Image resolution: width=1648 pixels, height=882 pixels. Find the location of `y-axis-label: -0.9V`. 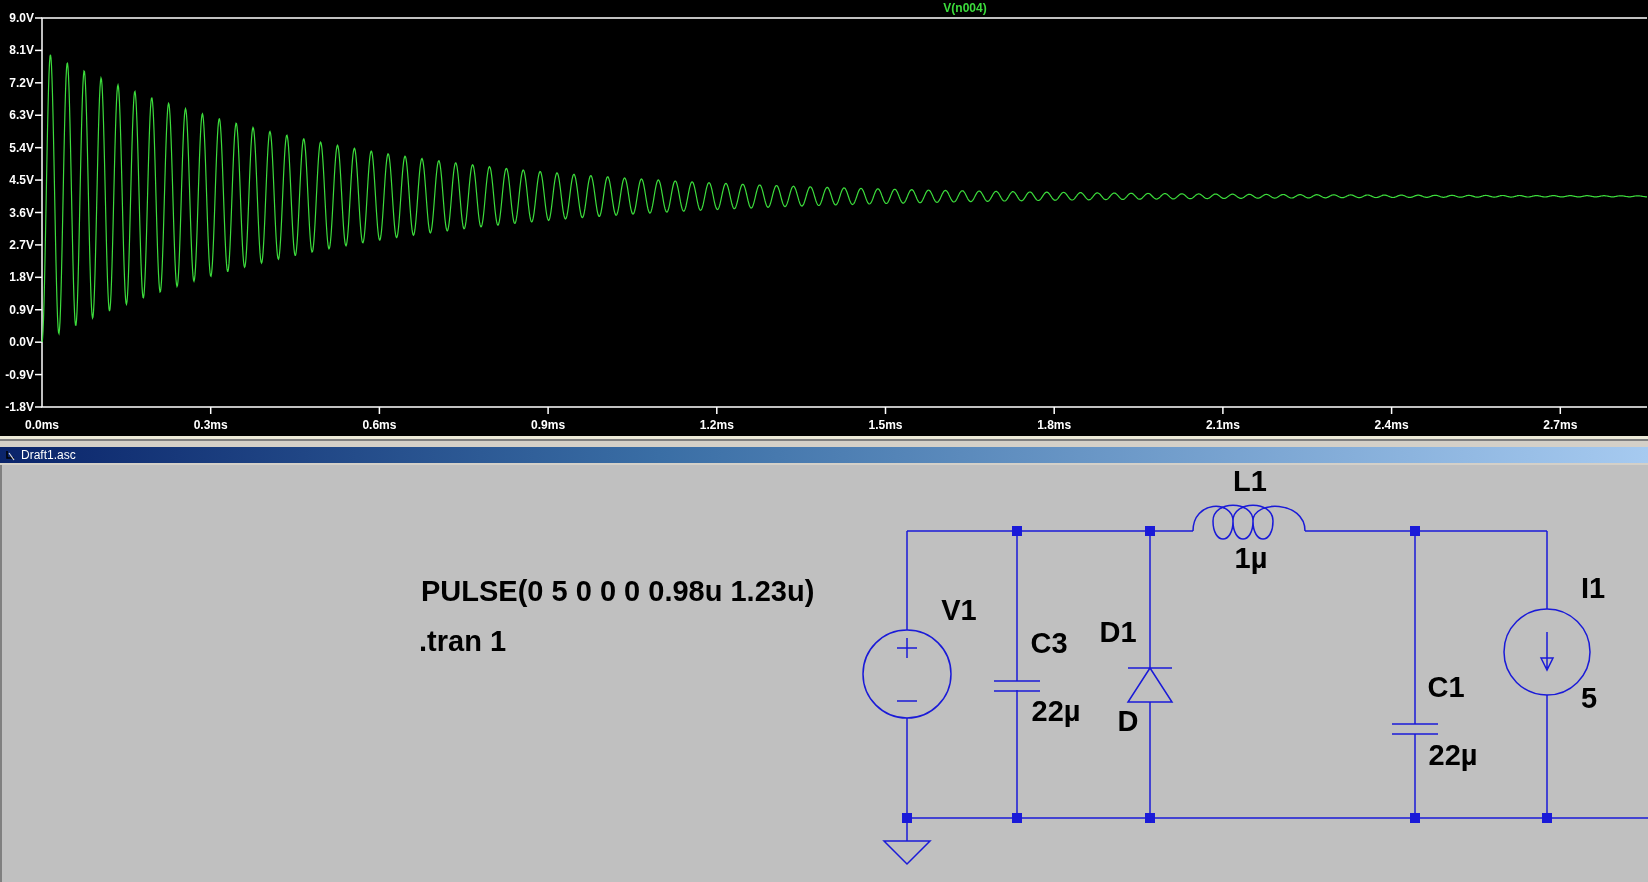

y-axis-label: -0.9V is located at coordinates (19, 374).